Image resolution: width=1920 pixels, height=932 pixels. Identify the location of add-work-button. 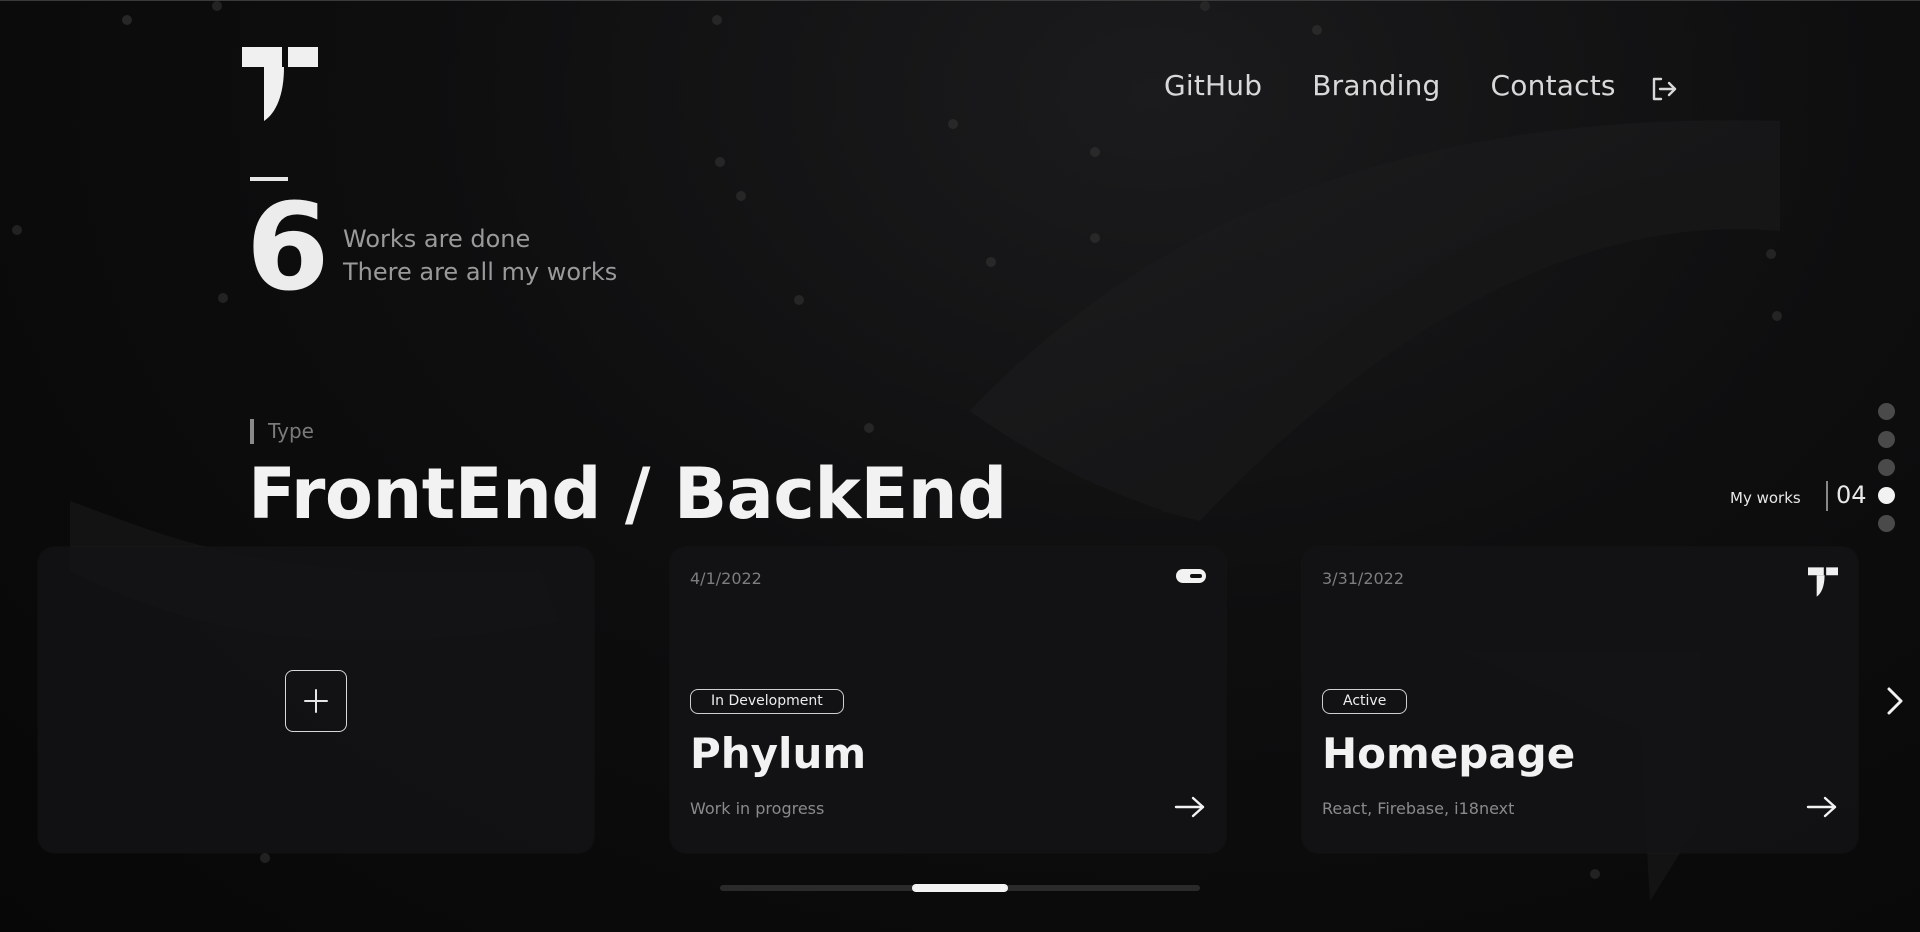
(316, 701).